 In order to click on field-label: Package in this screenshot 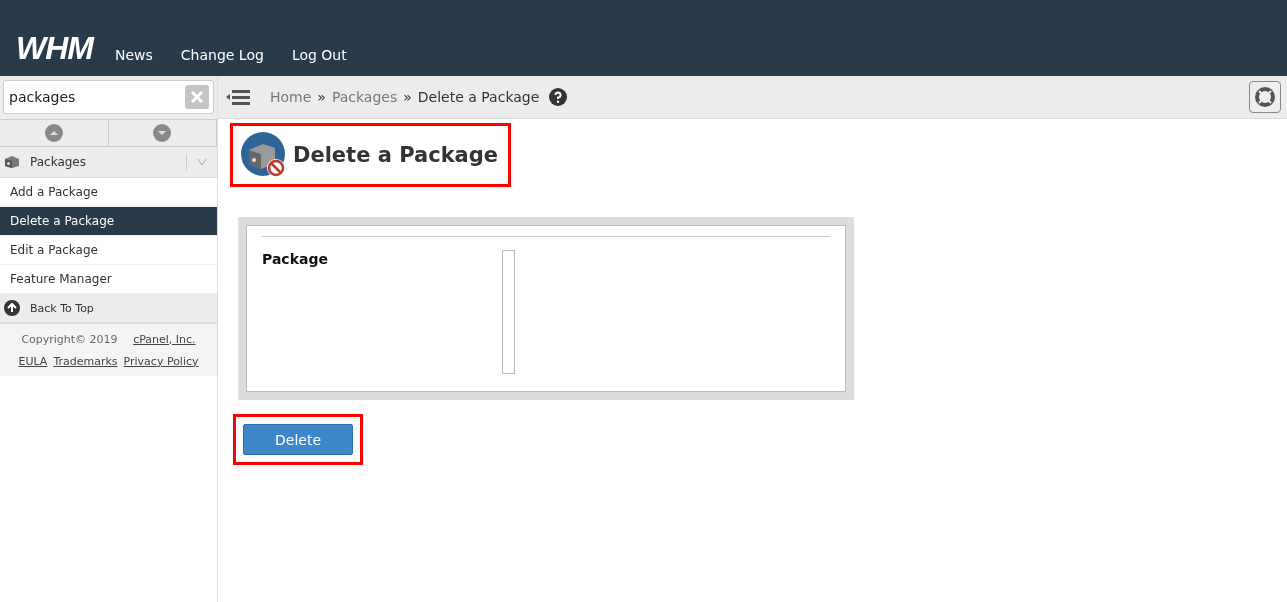, I will do `click(295, 260)`.